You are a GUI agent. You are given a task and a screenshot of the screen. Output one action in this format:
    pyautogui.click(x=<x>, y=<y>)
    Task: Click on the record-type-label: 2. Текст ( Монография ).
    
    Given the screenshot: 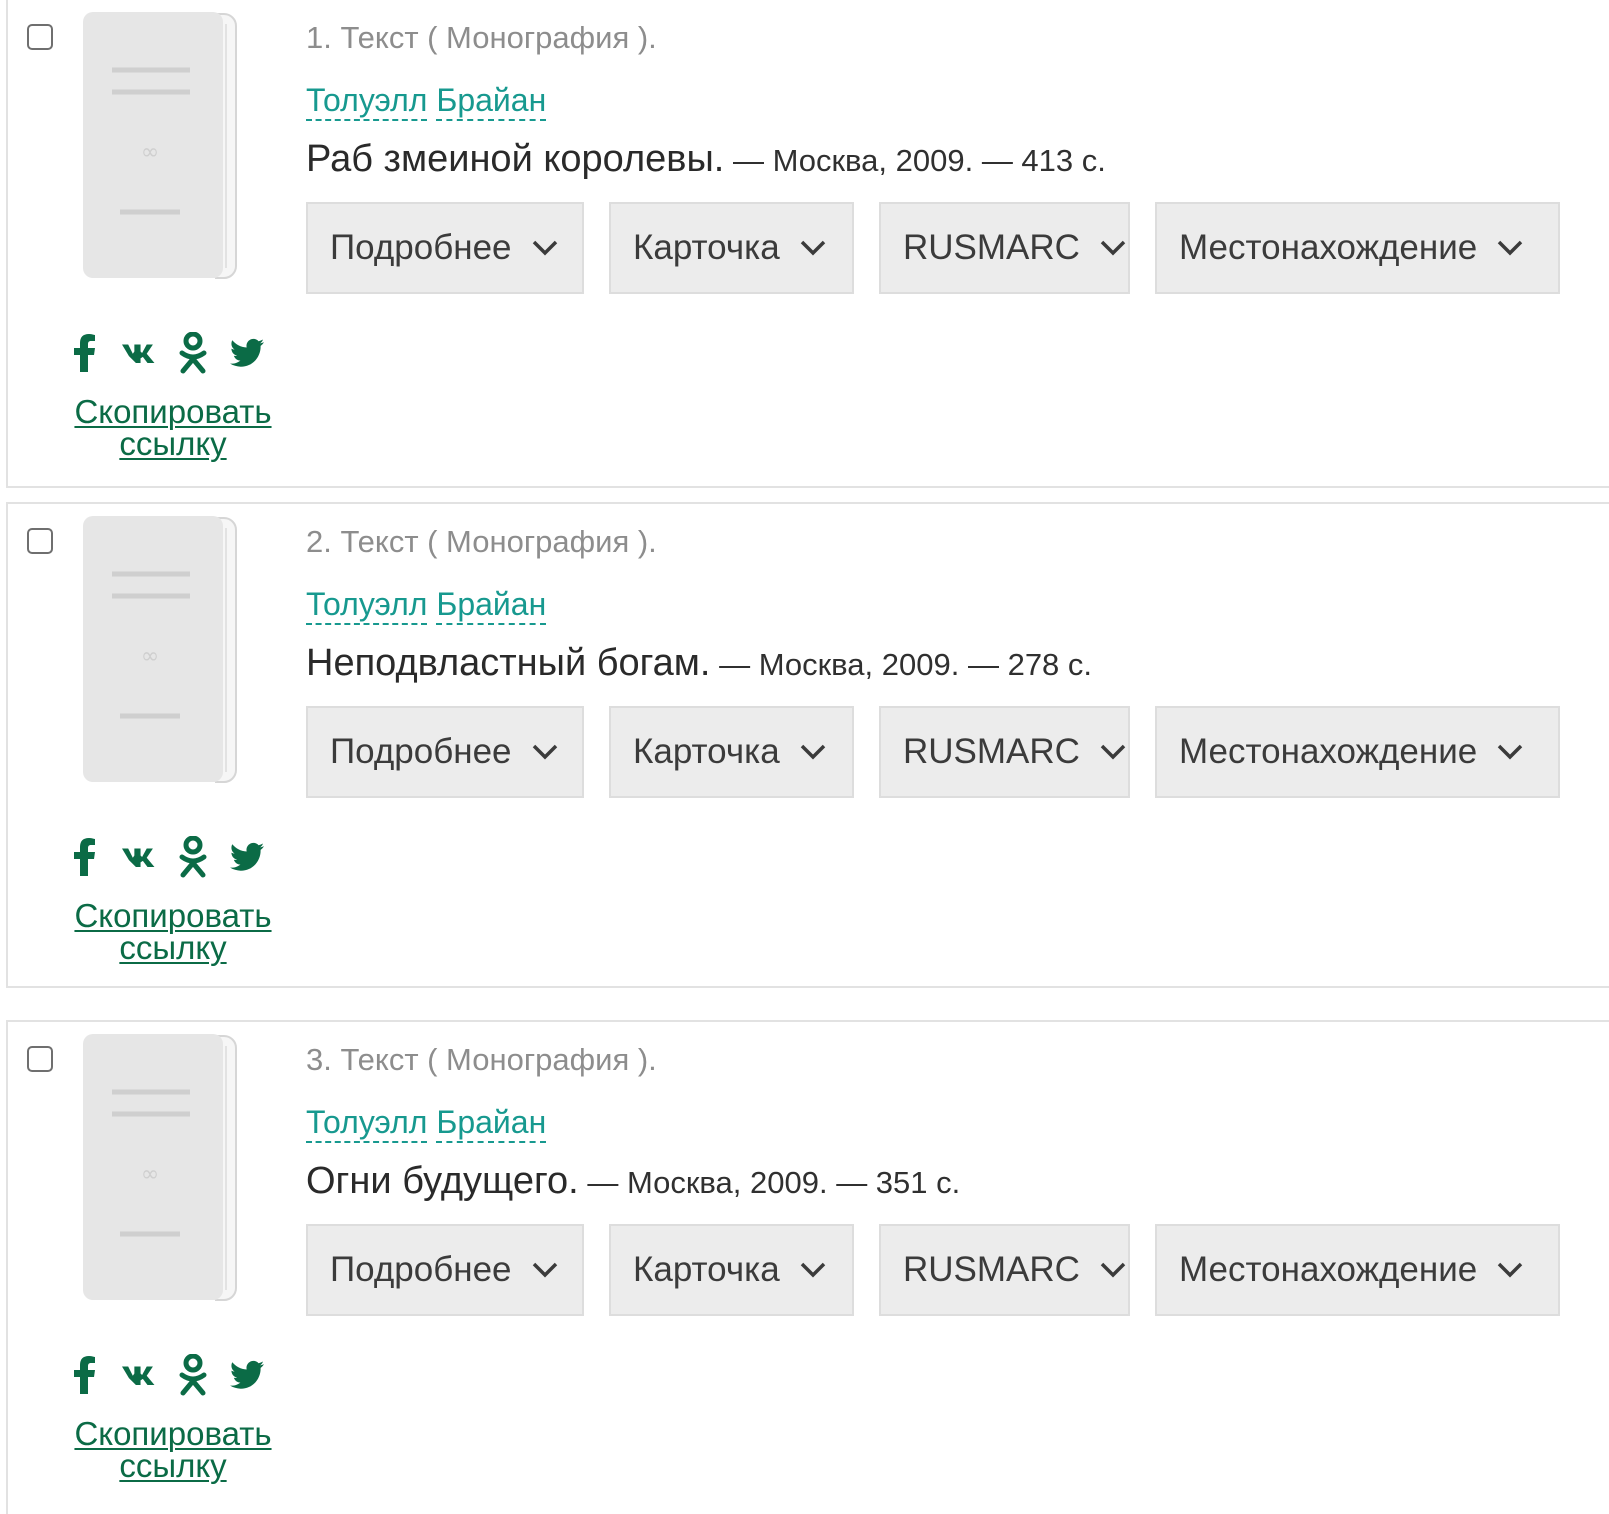 What is the action you would take?
    pyautogui.click(x=481, y=541)
    